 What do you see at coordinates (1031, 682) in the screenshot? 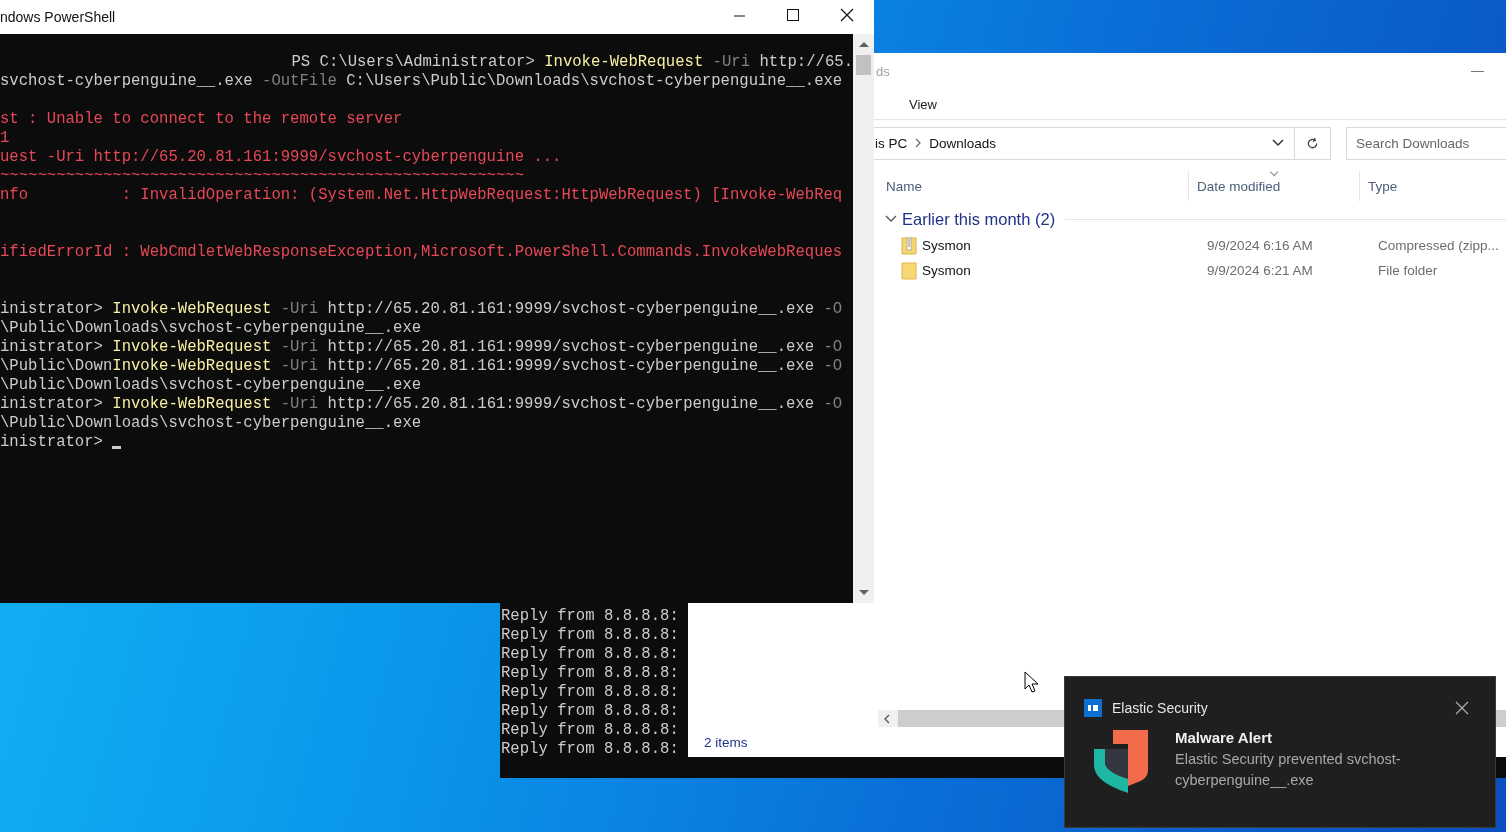
I see `mouse-cursor-icon` at bounding box center [1031, 682].